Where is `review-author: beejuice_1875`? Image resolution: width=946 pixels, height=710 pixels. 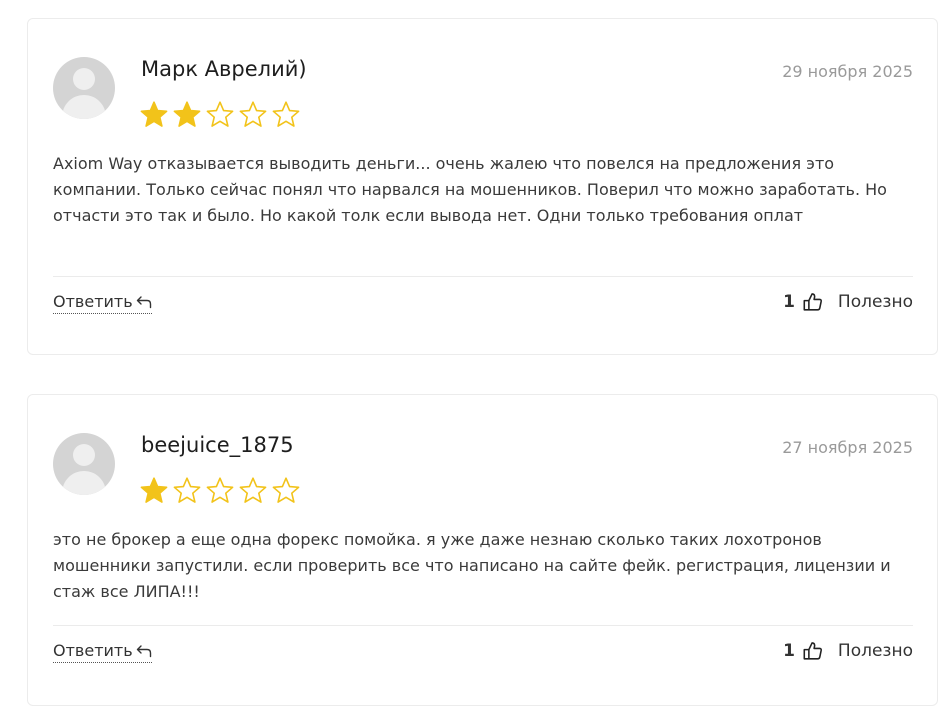 review-author: beejuice_1875 is located at coordinates (217, 445).